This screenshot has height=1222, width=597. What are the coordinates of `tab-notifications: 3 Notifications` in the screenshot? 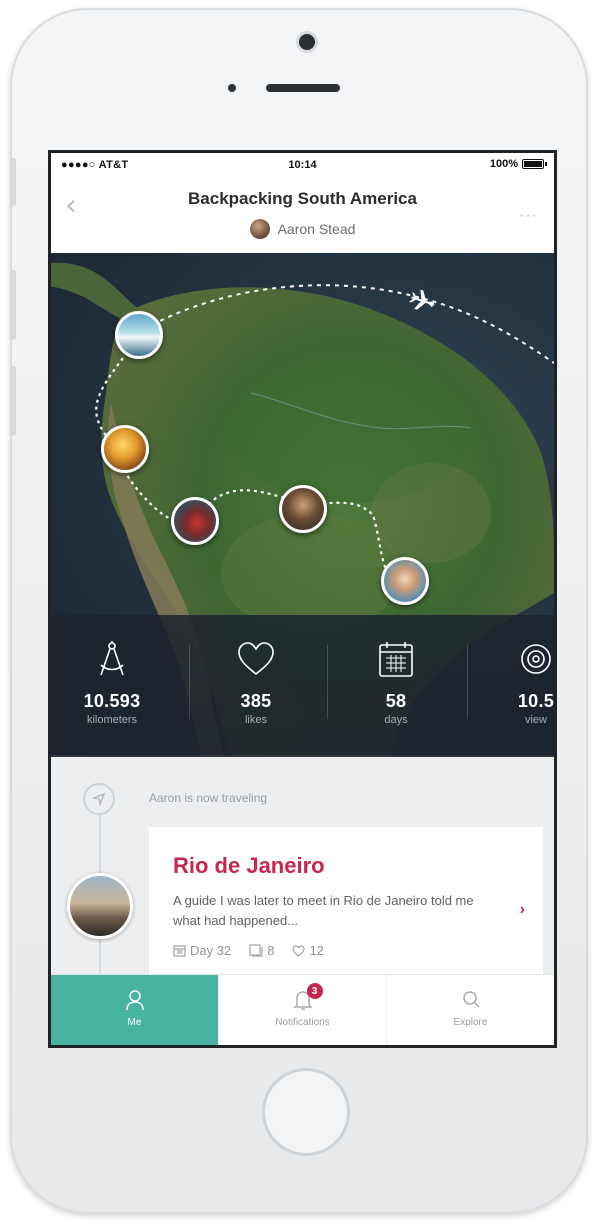 It's located at (302, 1010).